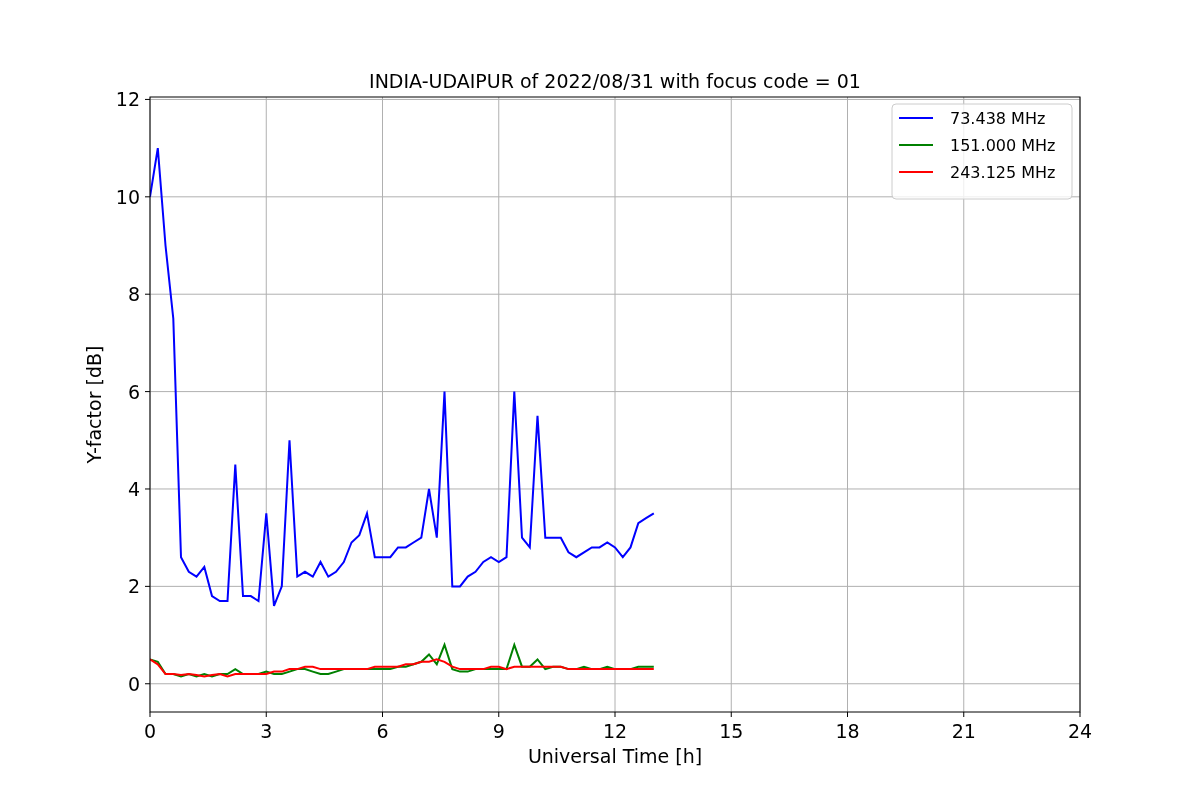  I want to click on tick-label: 24, so click(1080, 731).